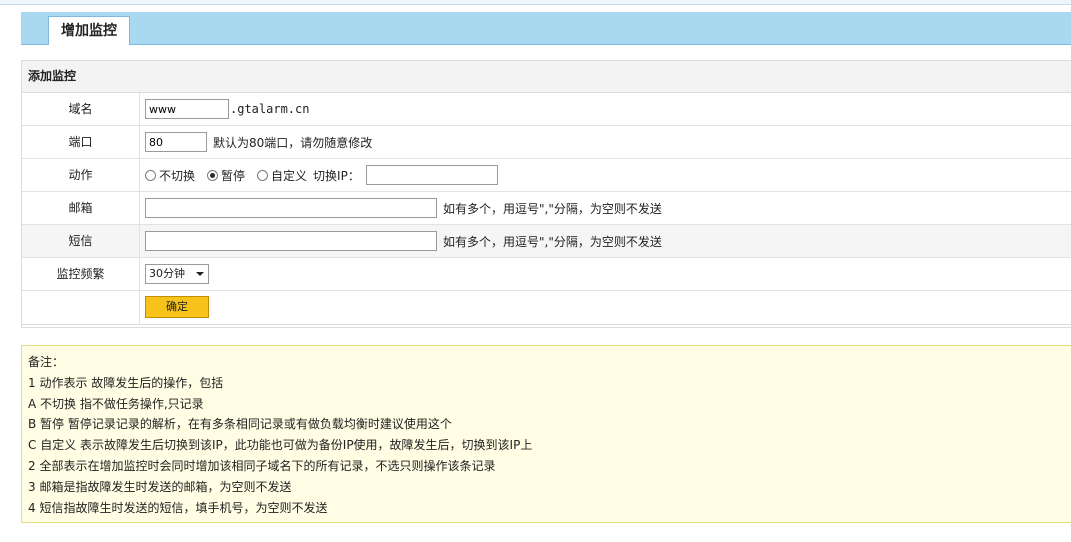 This screenshot has width=1071, height=542. I want to click on radio-custom-label: 自定义, so click(289, 175).